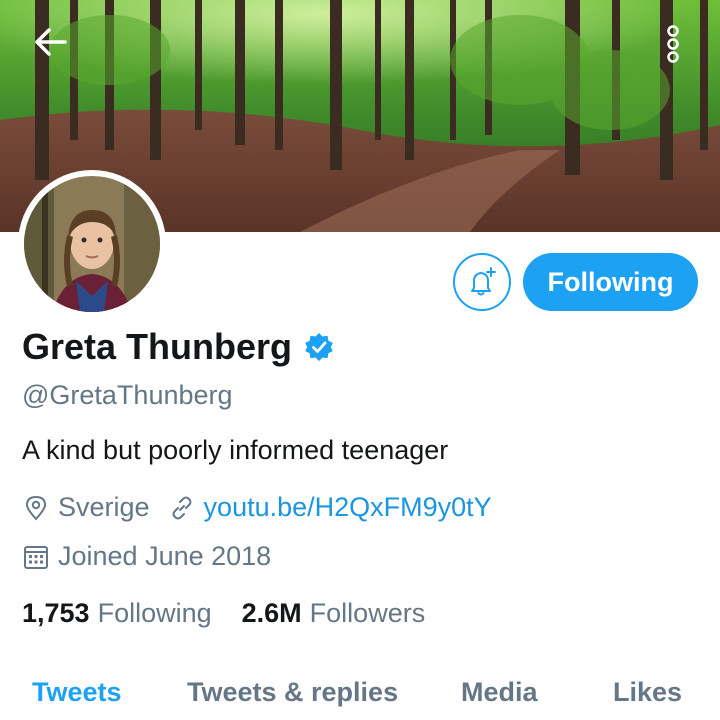 The image size is (720, 720). I want to click on profile-website-link: youtu.be/H2QxFM9y0tY, so click(348, 507).